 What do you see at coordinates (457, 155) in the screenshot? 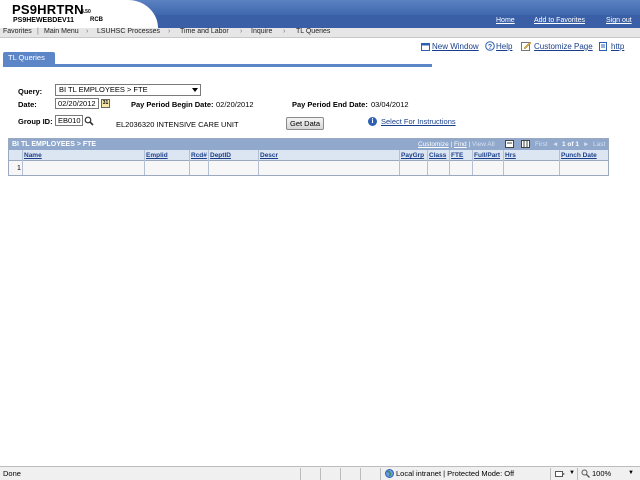
I see `col-fte: FTE` at bounding box center [457, 155].